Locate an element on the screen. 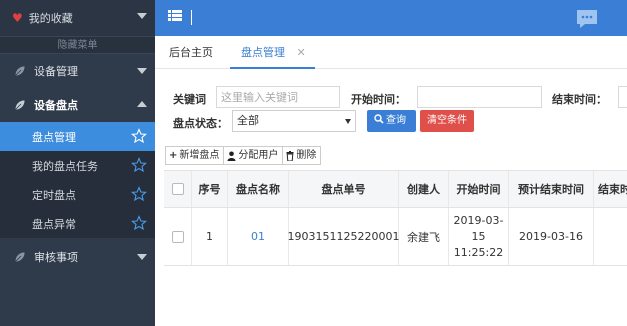  status-label: 盘点状态： is located at coordinates (200, 123).